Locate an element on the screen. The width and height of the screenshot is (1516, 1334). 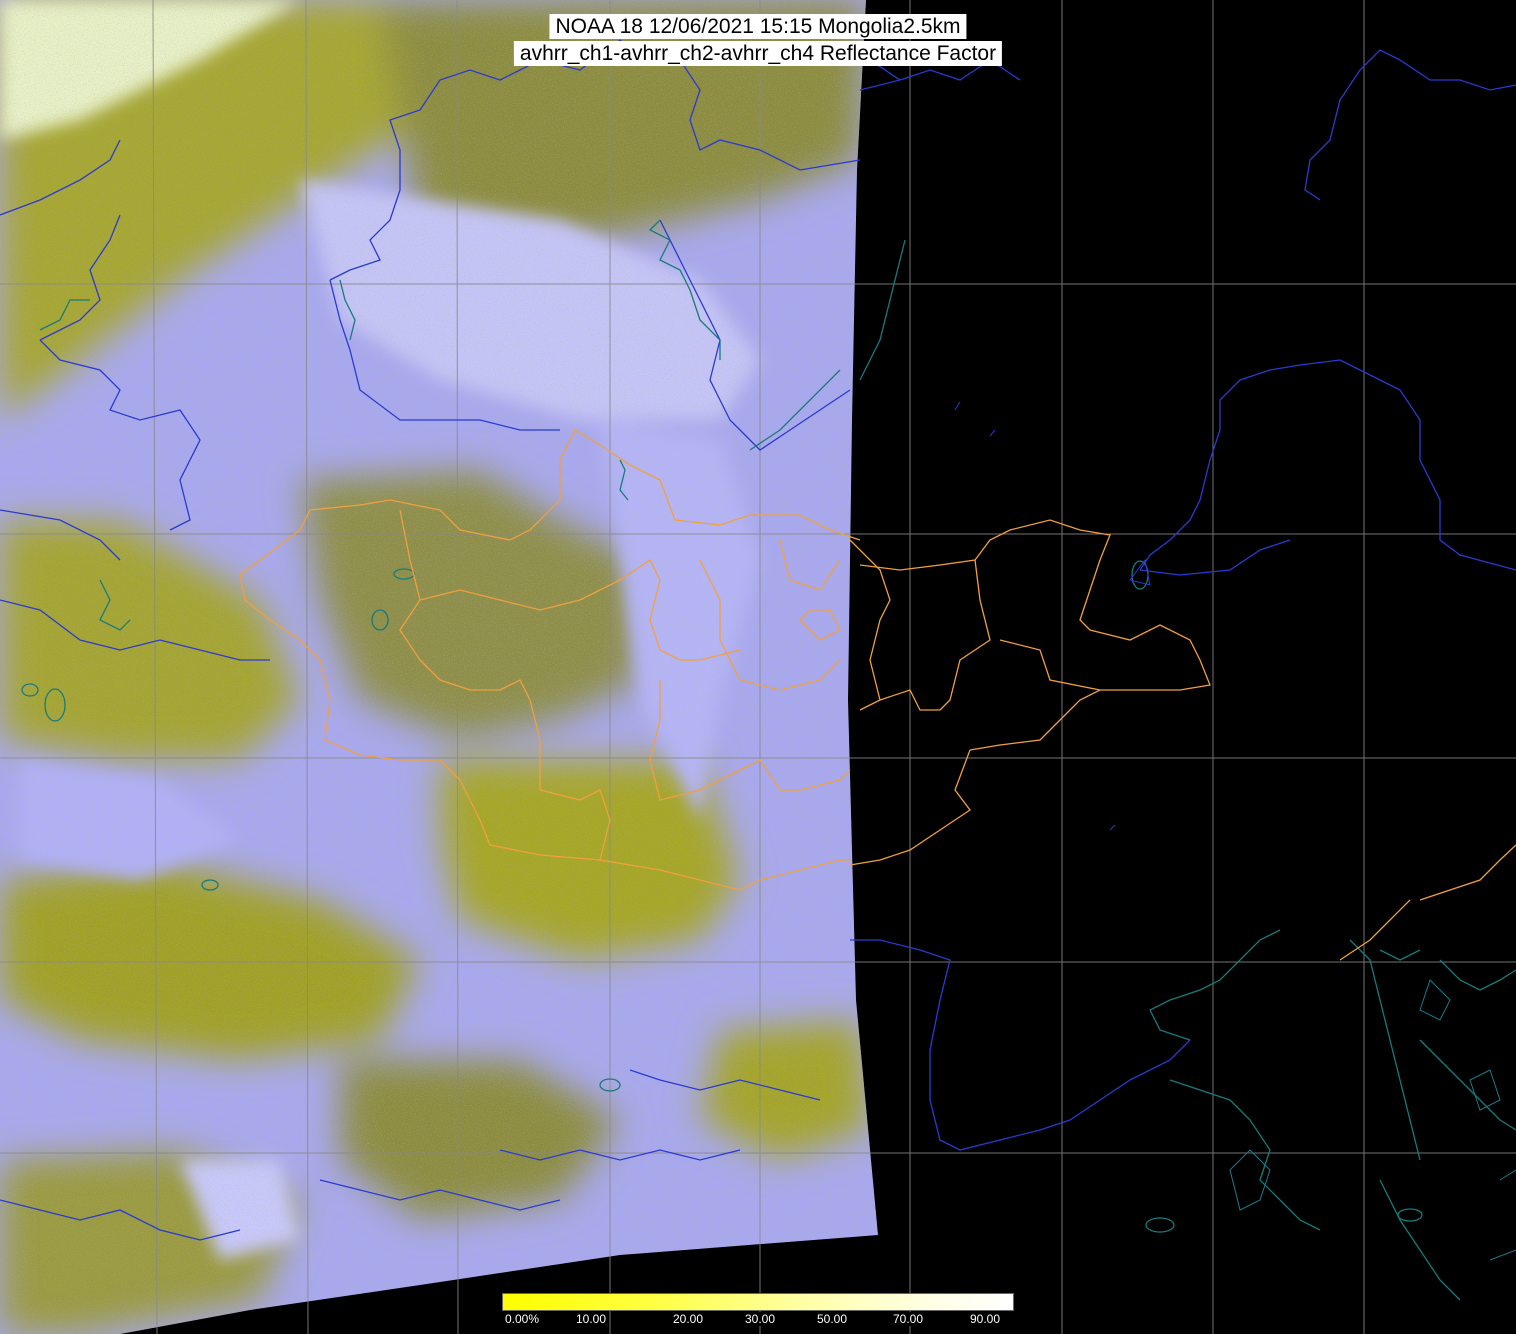
colorbar-tick-label: 10.00 is located at coordinates (591, 1319).